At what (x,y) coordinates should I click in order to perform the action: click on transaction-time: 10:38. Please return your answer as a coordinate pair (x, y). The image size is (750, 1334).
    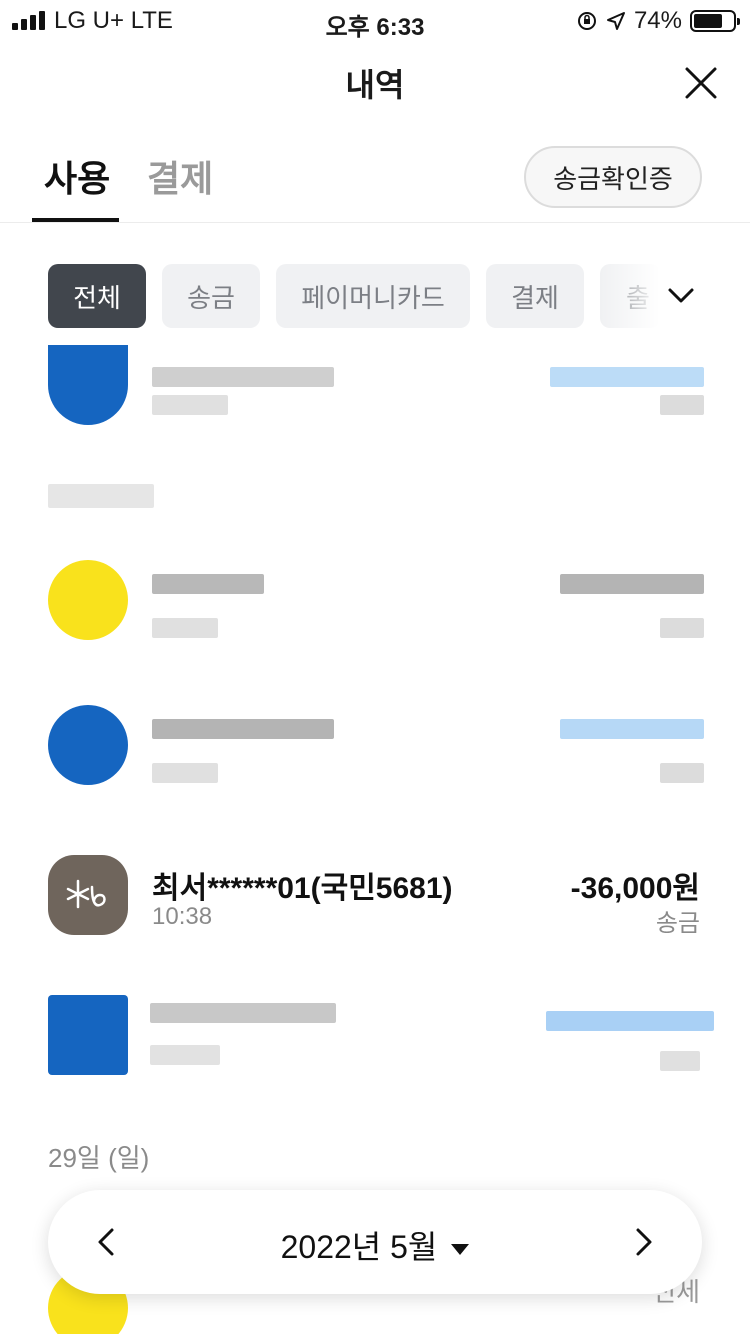
    Looking at the image, I should click on (182, 916).